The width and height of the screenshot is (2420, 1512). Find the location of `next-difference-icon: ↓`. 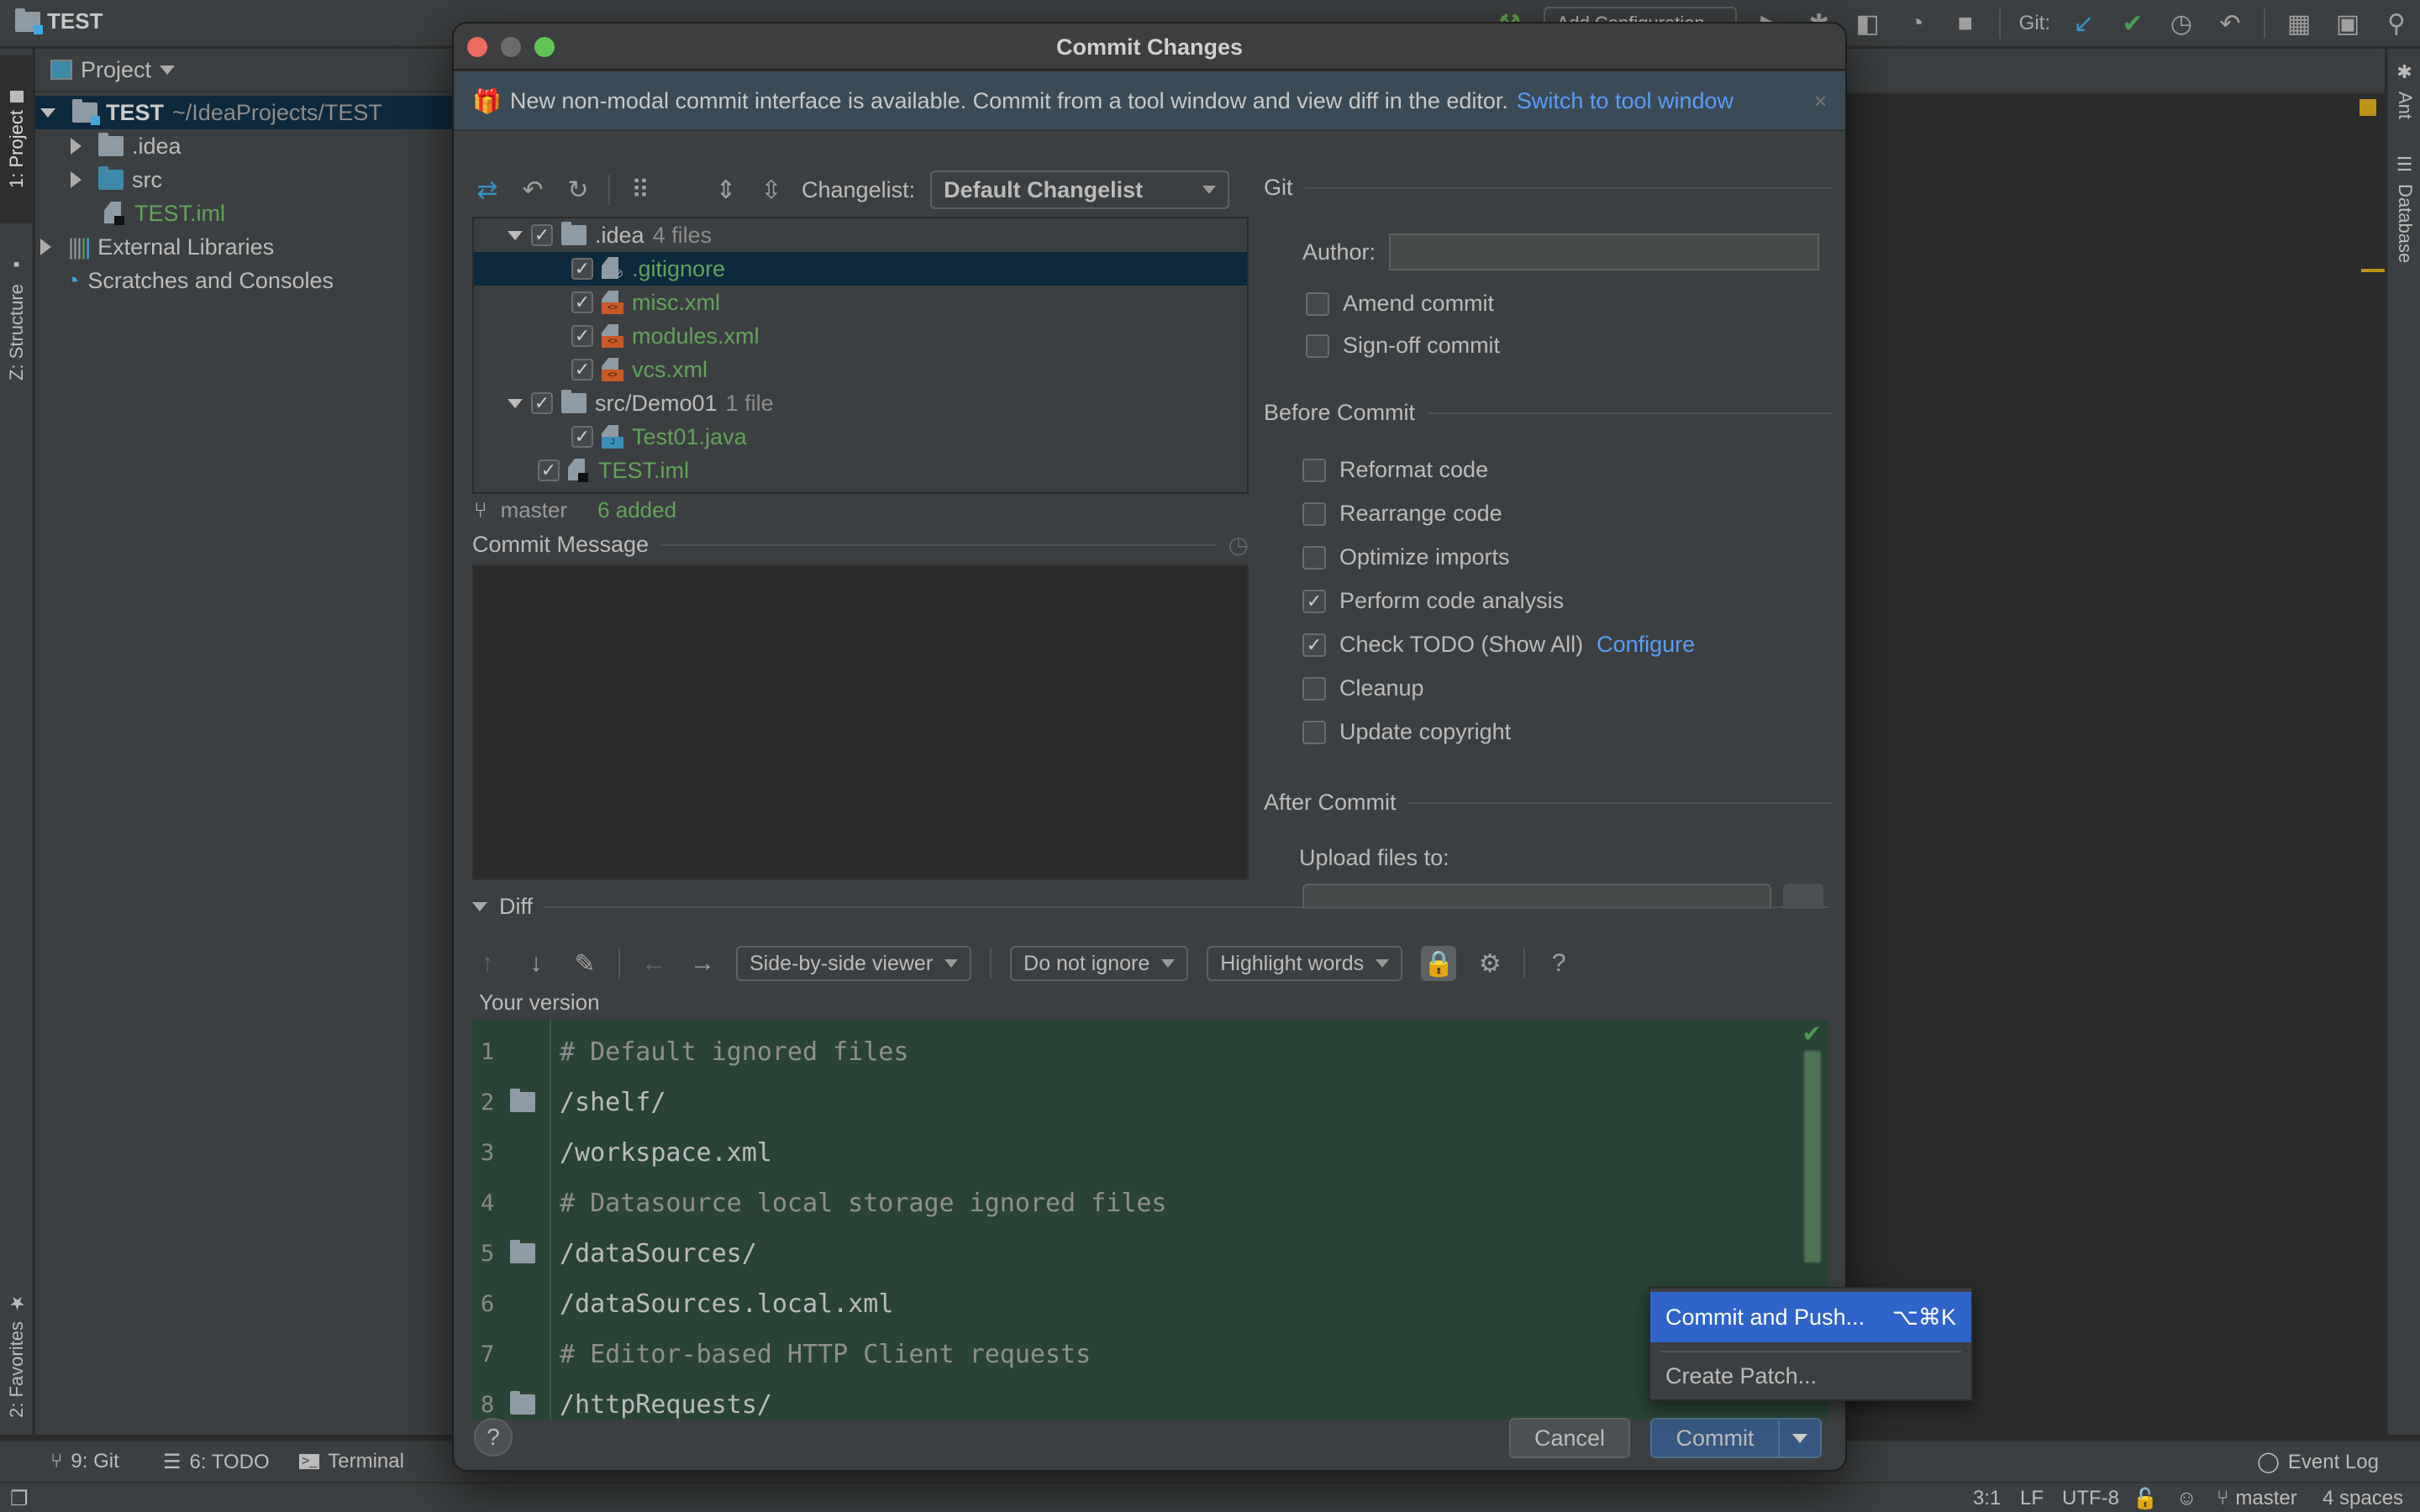

next-difference-icon: ↓ is located at coordinates (536, 963).